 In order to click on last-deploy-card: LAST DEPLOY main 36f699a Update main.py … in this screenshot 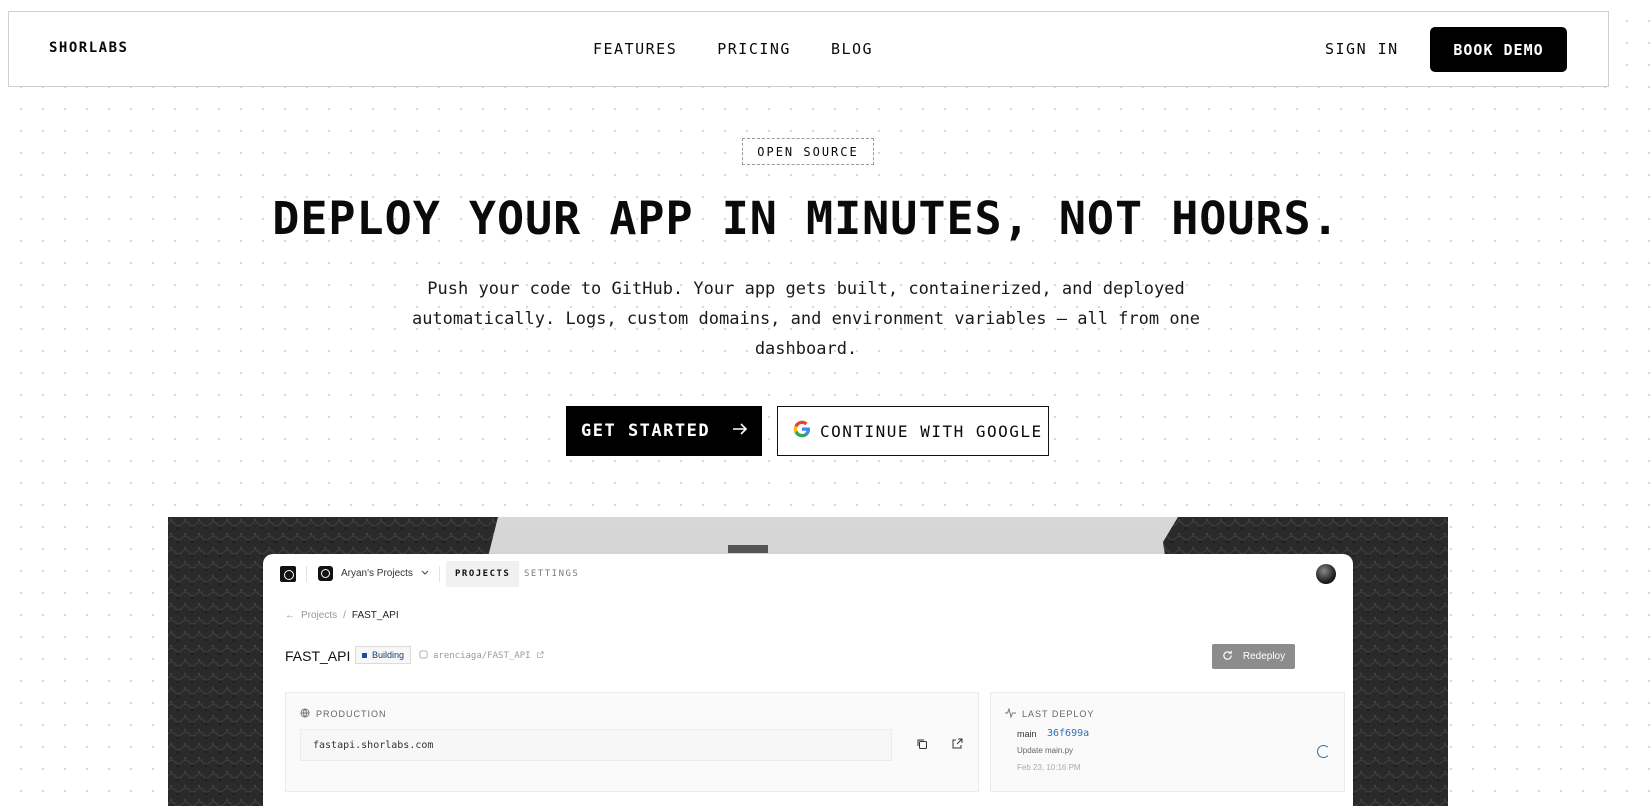, I will do `click(1167, 742)`.